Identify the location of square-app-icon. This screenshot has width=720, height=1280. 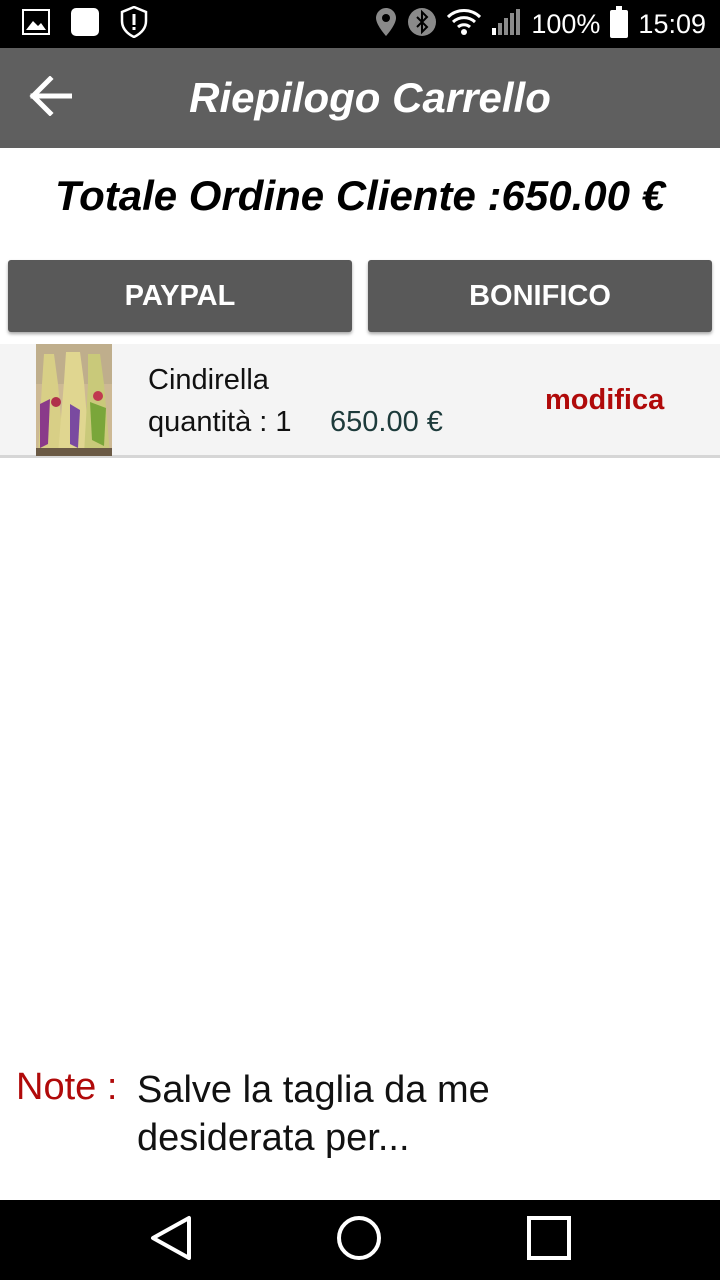
(85, 24).